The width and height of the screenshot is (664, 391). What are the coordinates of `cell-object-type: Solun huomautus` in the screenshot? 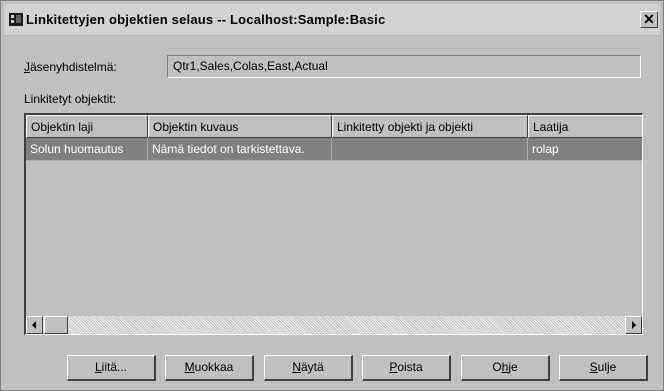 It's located at (87, 149).